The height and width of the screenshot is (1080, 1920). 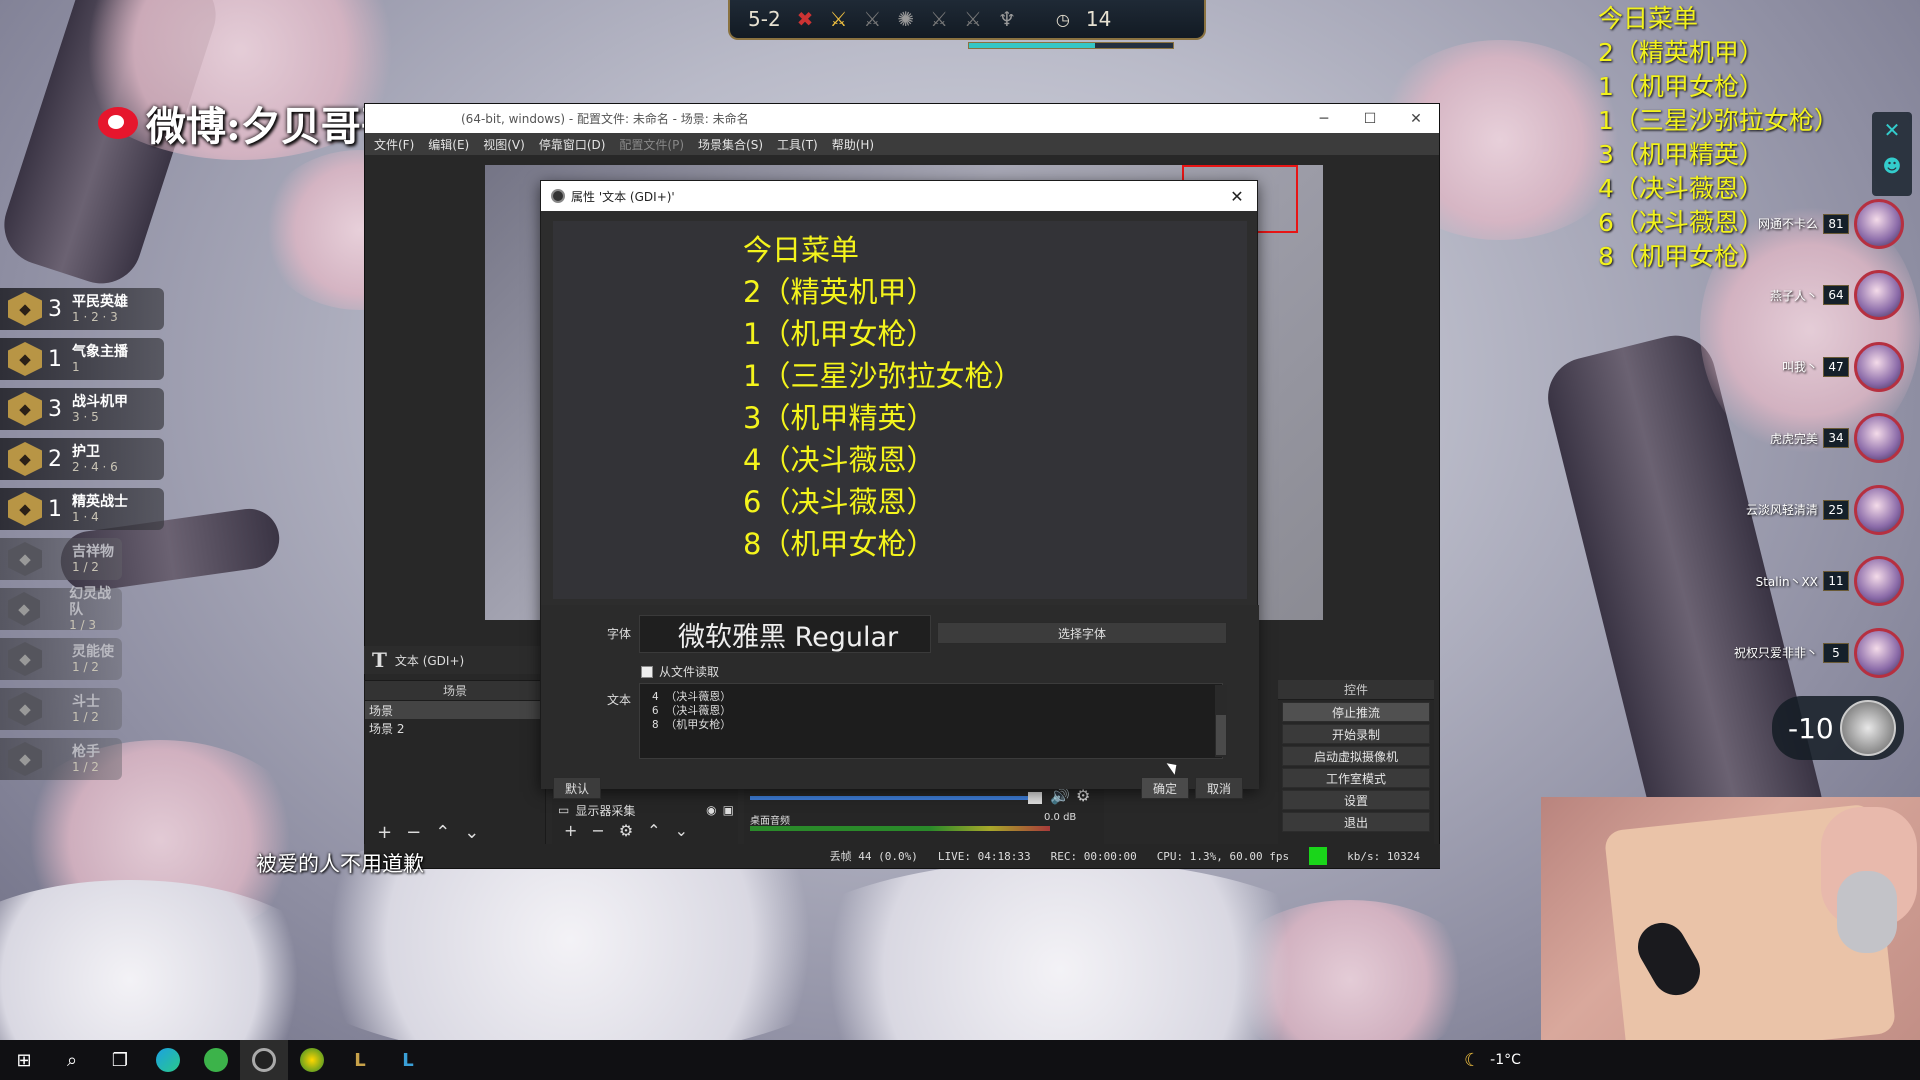 I want to click on source-settings-icon: ⚙, so click(x=626, y=830).